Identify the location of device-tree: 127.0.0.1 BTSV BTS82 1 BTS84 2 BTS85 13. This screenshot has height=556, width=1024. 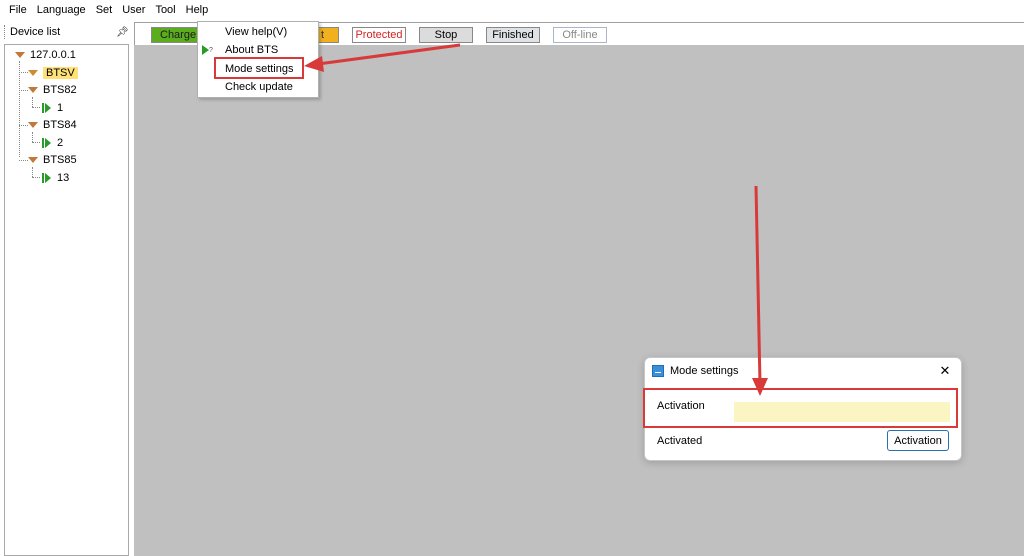
(66, 300).